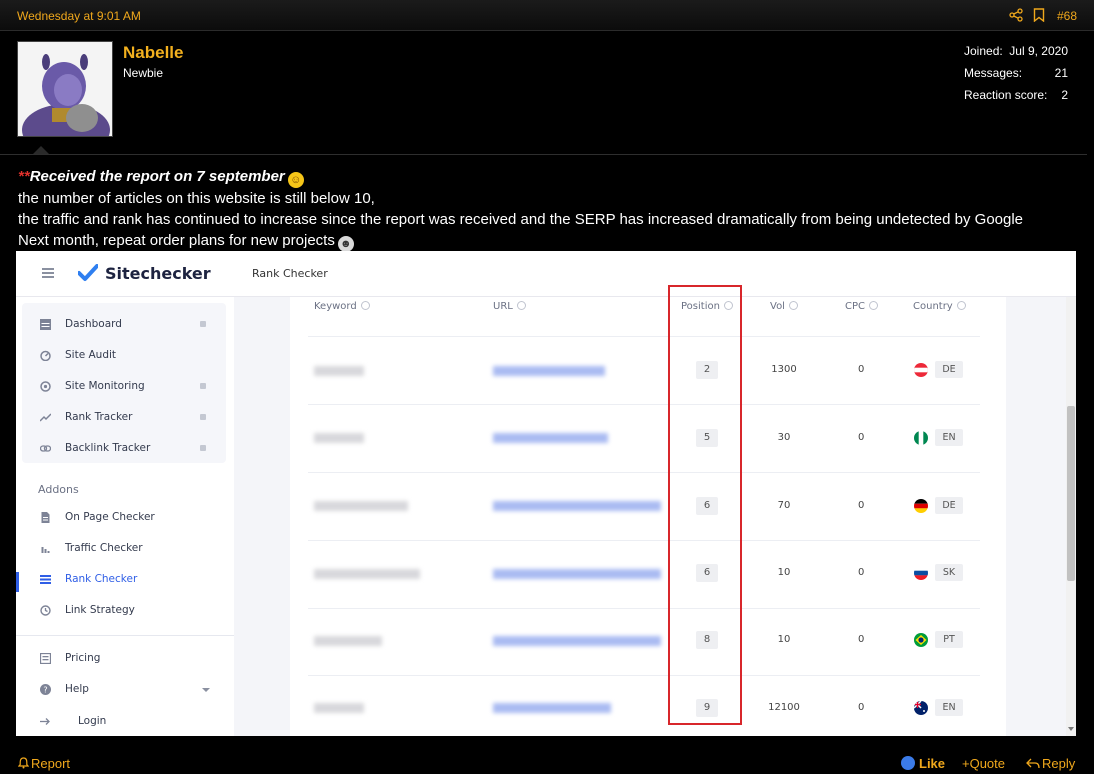 This screenshot has height=774, width=1094. Describe the element at coordinates (705, 505) in the screenshot. I see `position-column-highlight` at that location.